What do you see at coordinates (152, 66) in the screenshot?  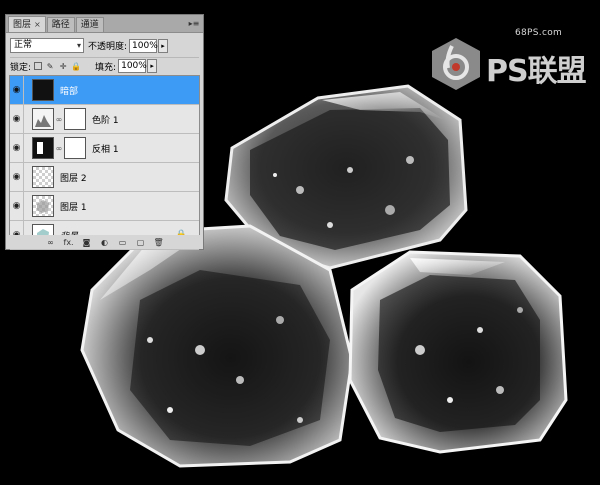 I see `fill-slider-button: ▸` at bounding box center [152, 66].